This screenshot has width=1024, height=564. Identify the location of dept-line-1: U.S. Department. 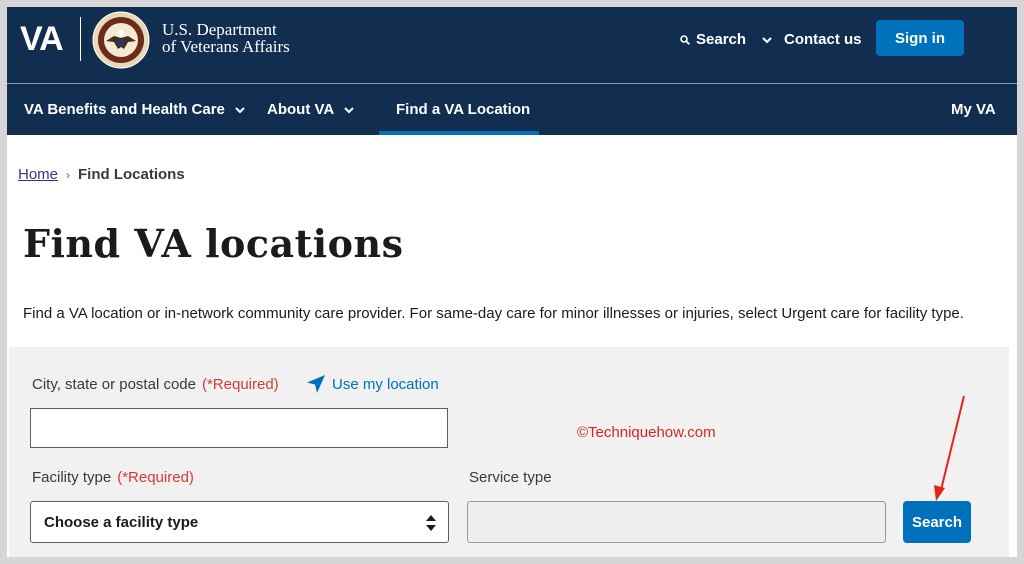
(219, 29).